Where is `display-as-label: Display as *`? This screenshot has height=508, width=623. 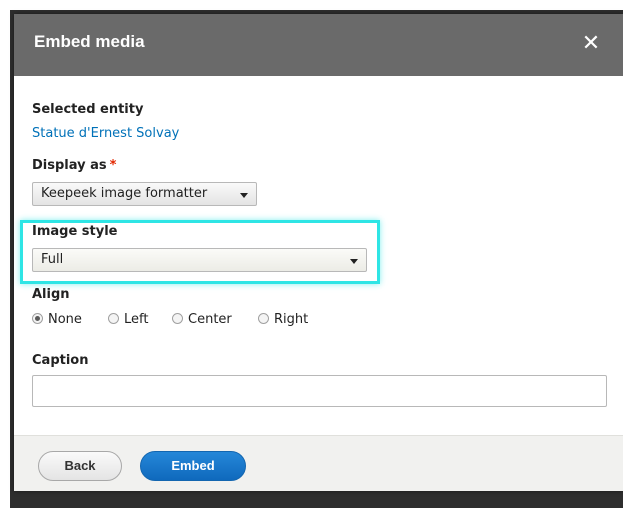 display-as-label: Display as * is located at coordinates (74, 165).